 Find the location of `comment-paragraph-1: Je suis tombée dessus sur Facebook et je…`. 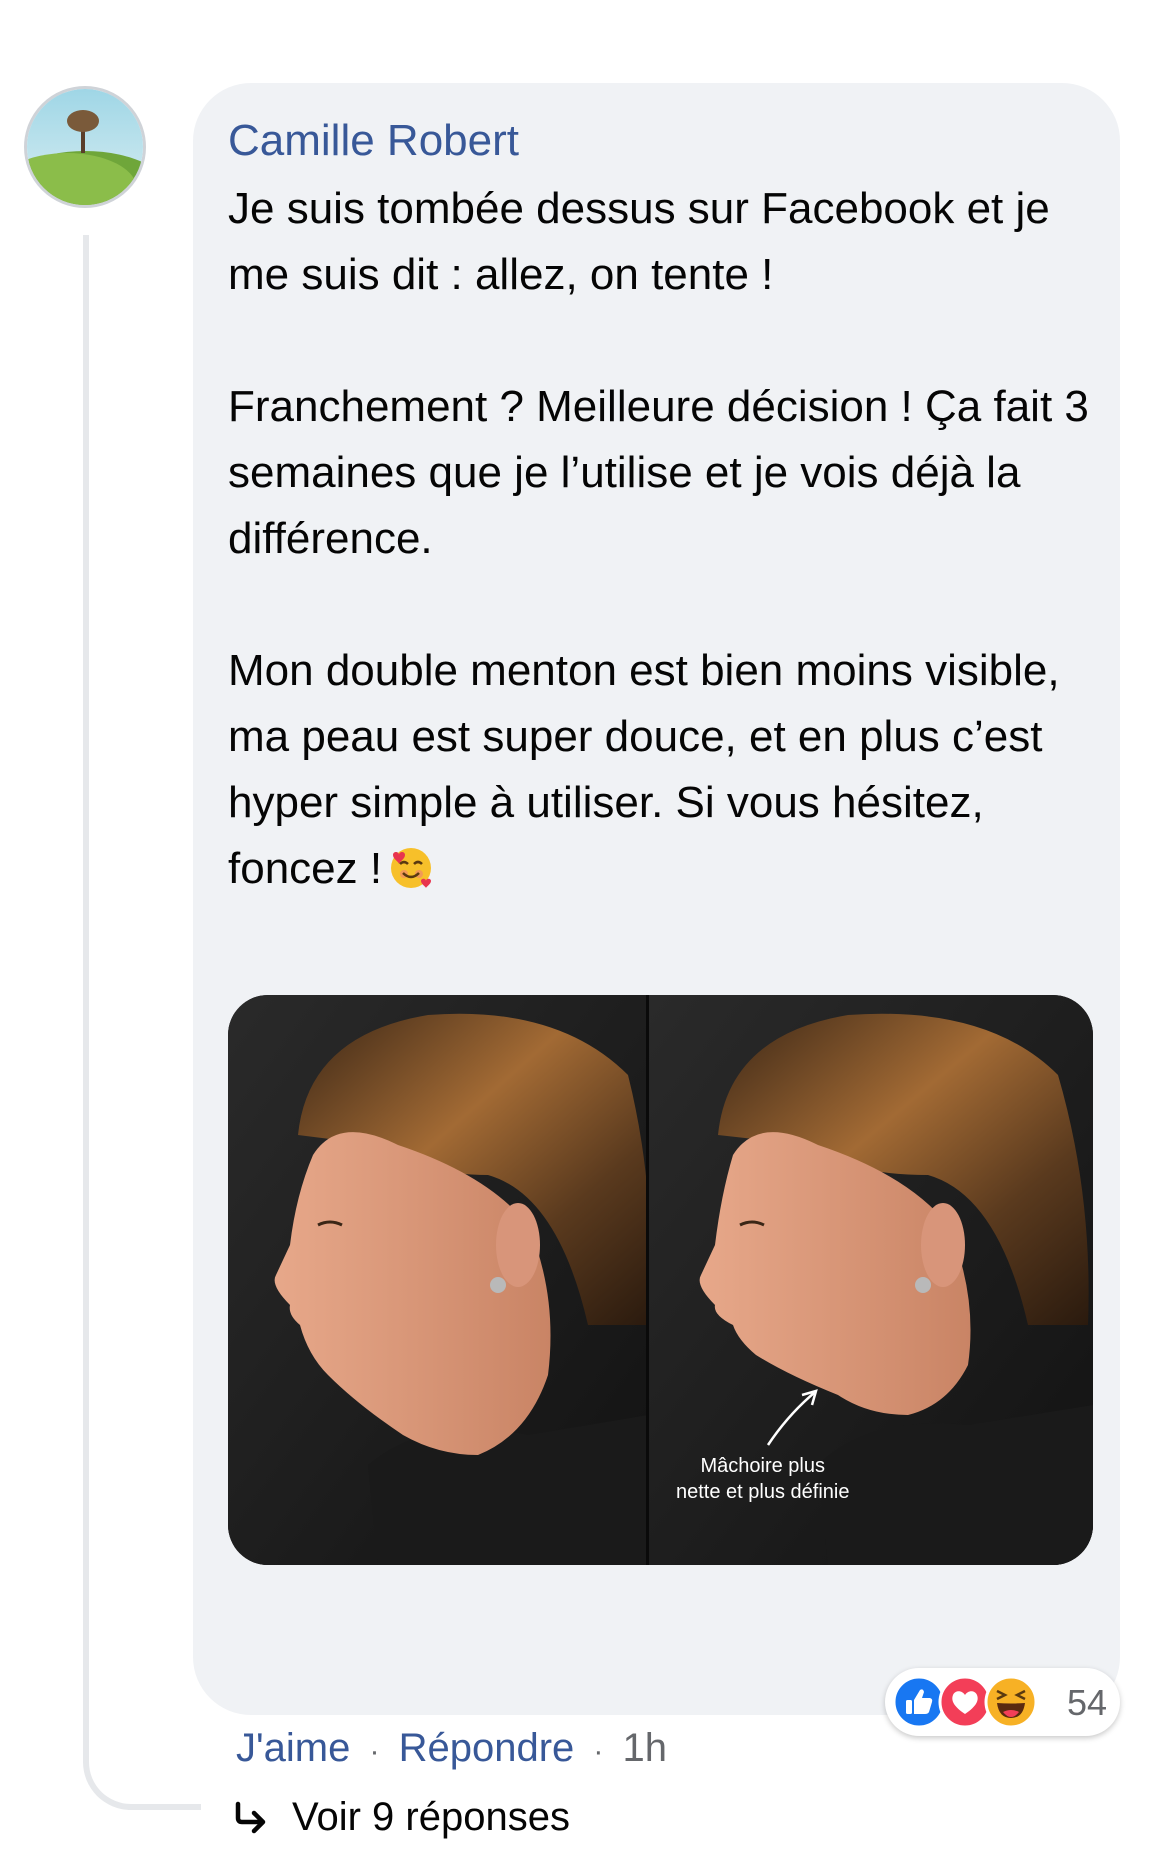

comment-paragraph-1: Je suis tombée dessus sur Facebook et je… is located at coordinates (639, 241).